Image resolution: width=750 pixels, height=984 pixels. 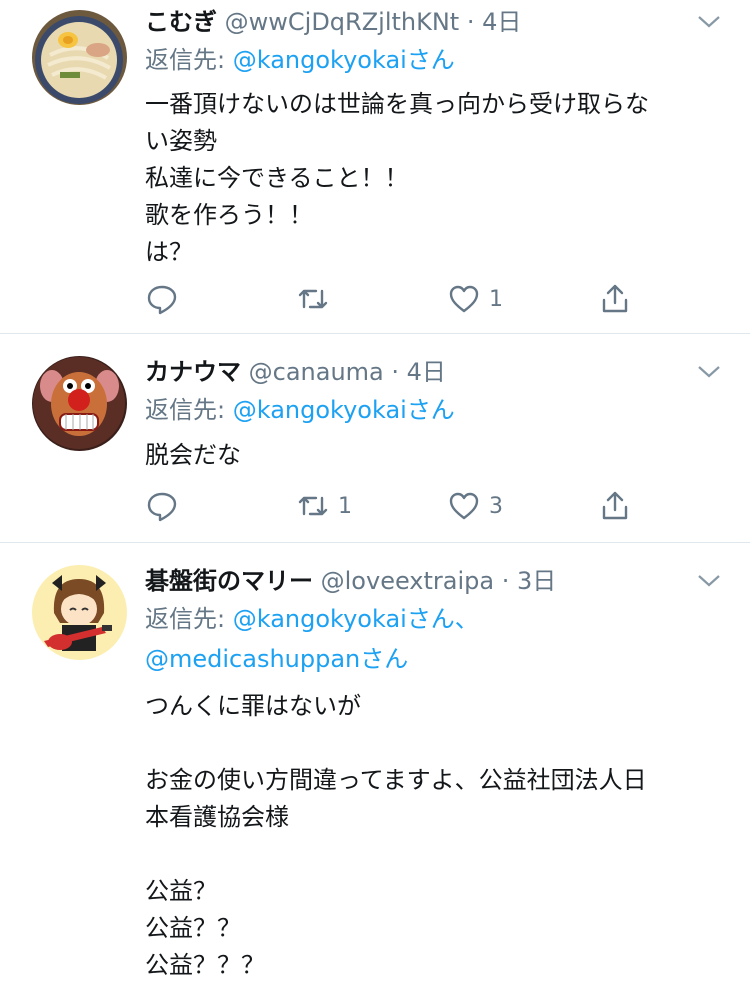 I want to click on mention-link: @kangokyokaiさん、, so click(x=356, y=619).